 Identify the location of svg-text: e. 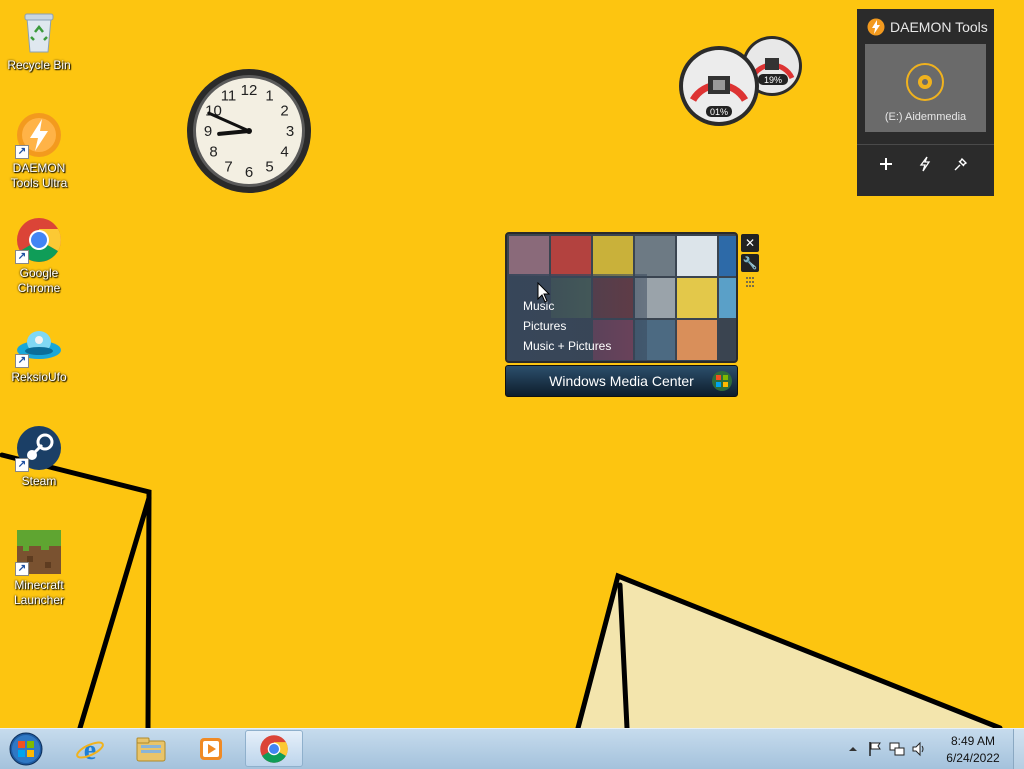
(90, 749).